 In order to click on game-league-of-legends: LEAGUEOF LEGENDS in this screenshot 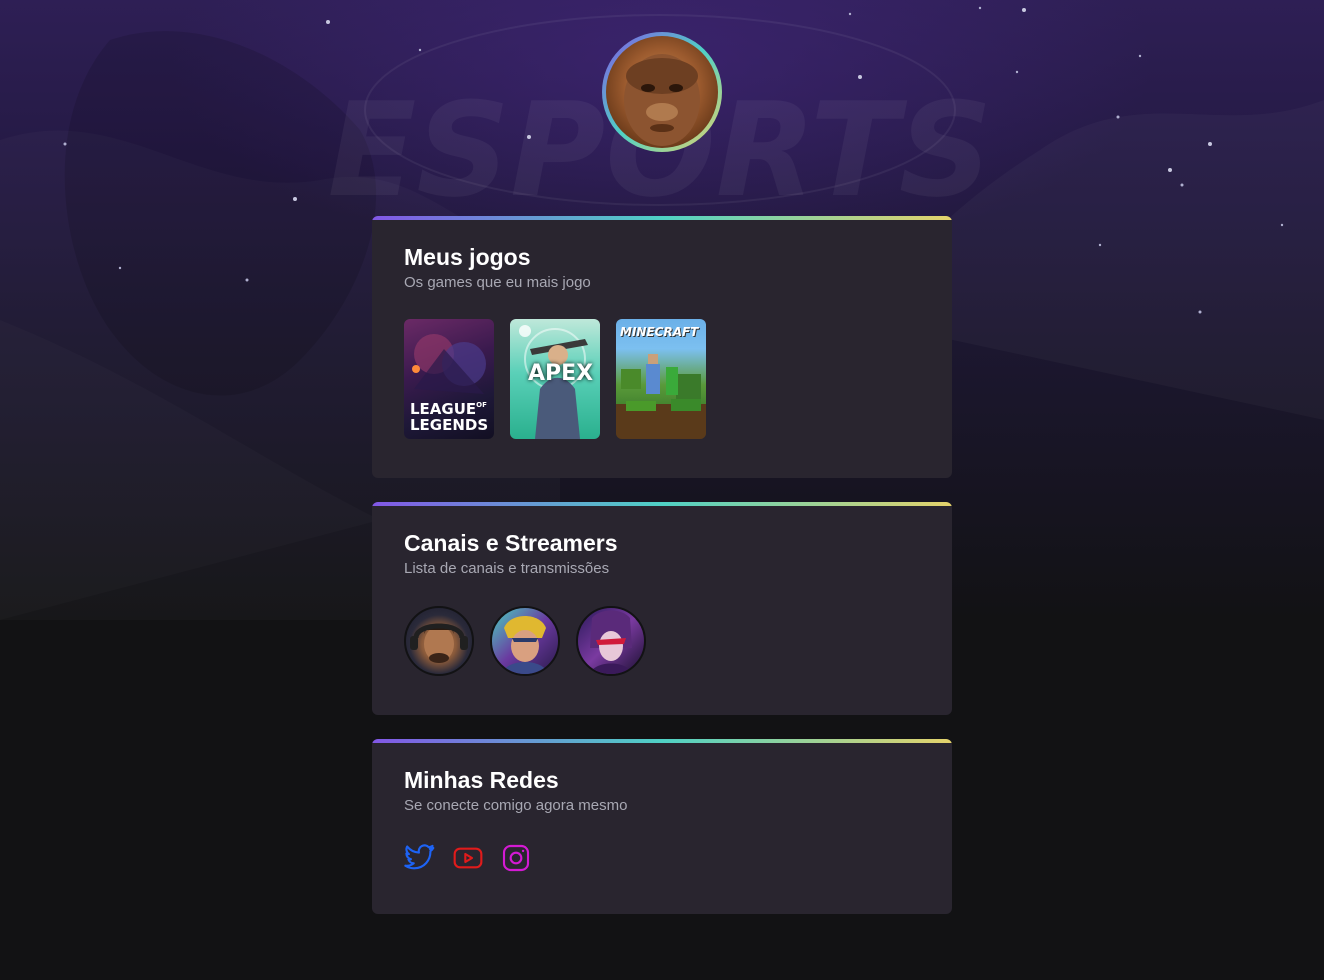, I will do `click(449, 379)`.